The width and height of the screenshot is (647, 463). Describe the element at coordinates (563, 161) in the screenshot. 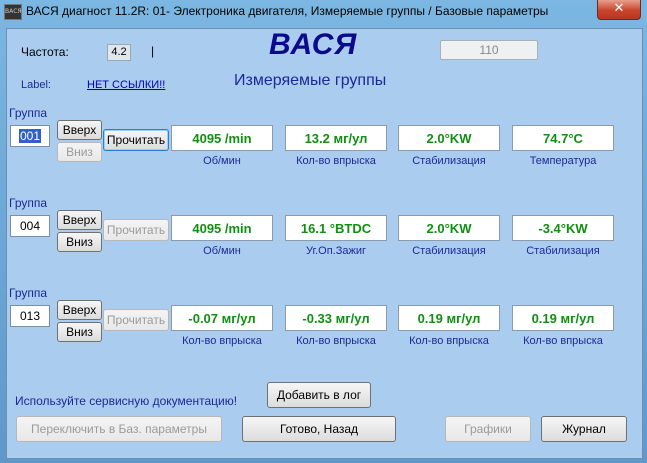

I see `measure-caption: Температура` at that location.